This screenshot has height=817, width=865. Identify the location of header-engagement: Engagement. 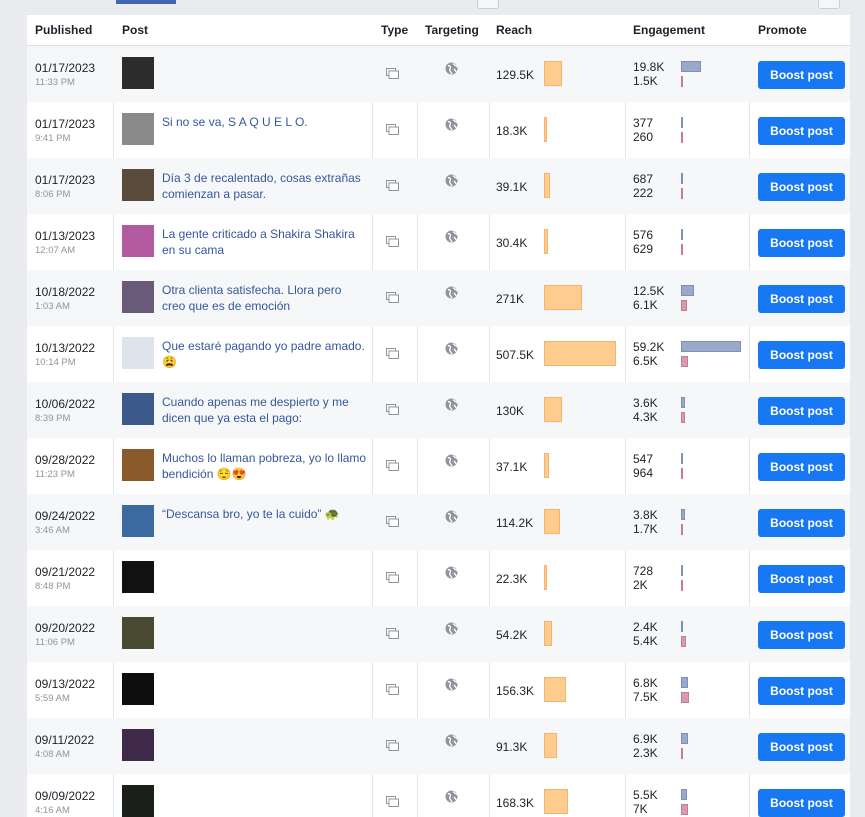
(669, 30).